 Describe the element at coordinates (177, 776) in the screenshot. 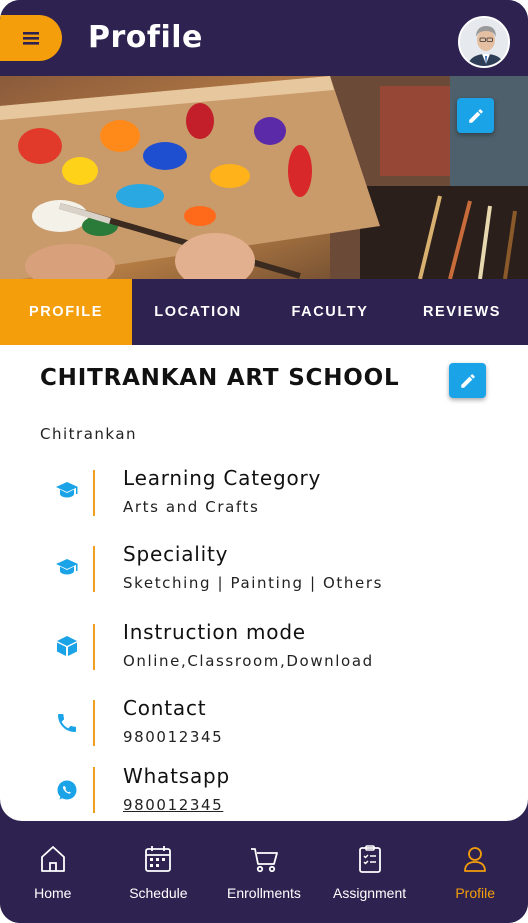

I see `info-label: Whatsapp` at that location.